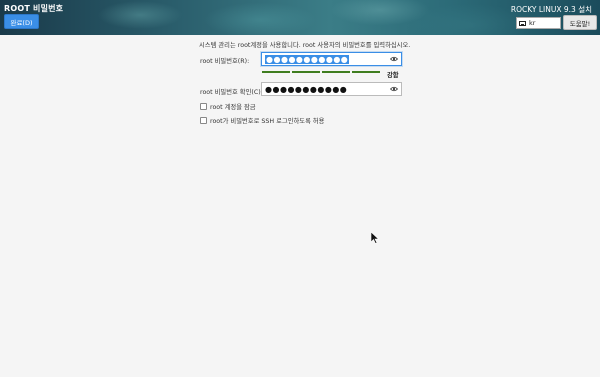  Describe the element at coordinates (580, 22) in the screenshot. I see `help-button: 도움말!` at that location.